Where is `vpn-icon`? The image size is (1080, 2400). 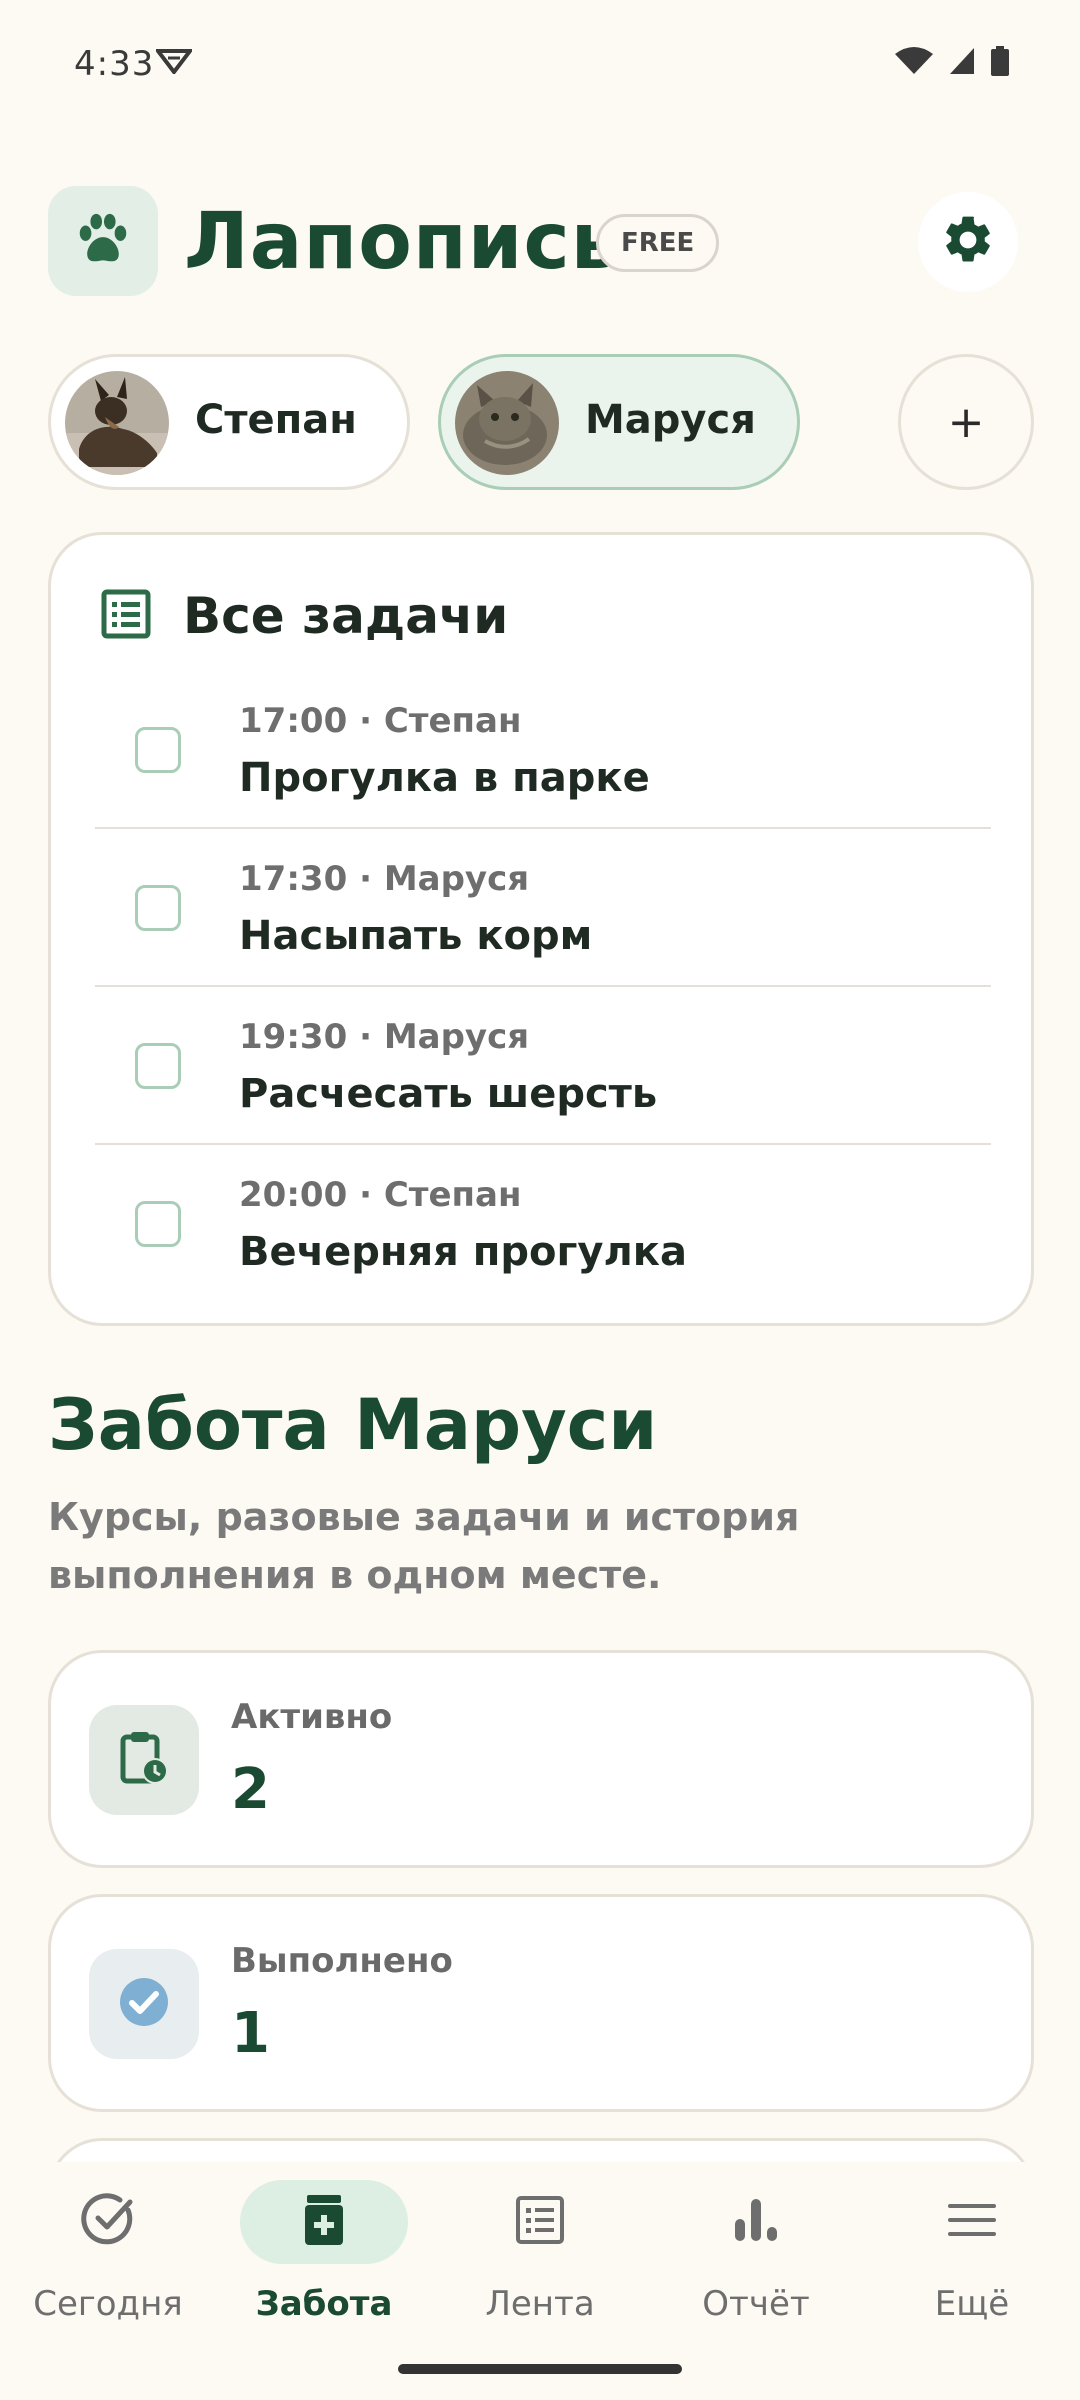 vpn-icon is located at coordinates (174, 63).